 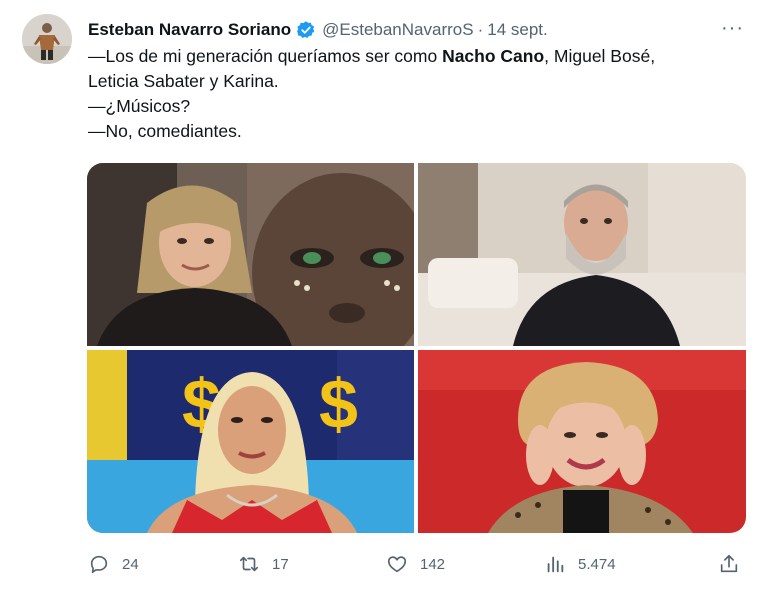 What do you see at coordinates (263, 564) in the screenshot?
I see `retweet-button: 17` at bounding box center [263, 564].